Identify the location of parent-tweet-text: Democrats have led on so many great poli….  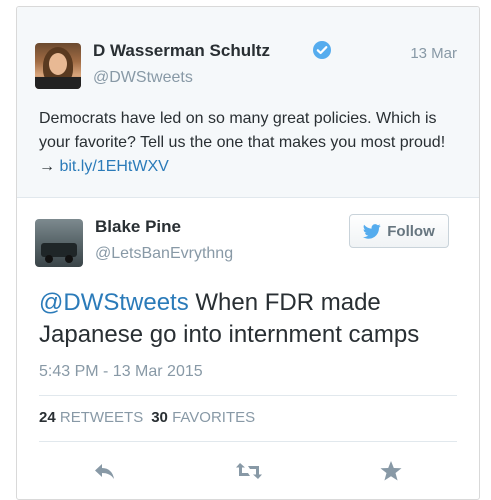
(249, 143).